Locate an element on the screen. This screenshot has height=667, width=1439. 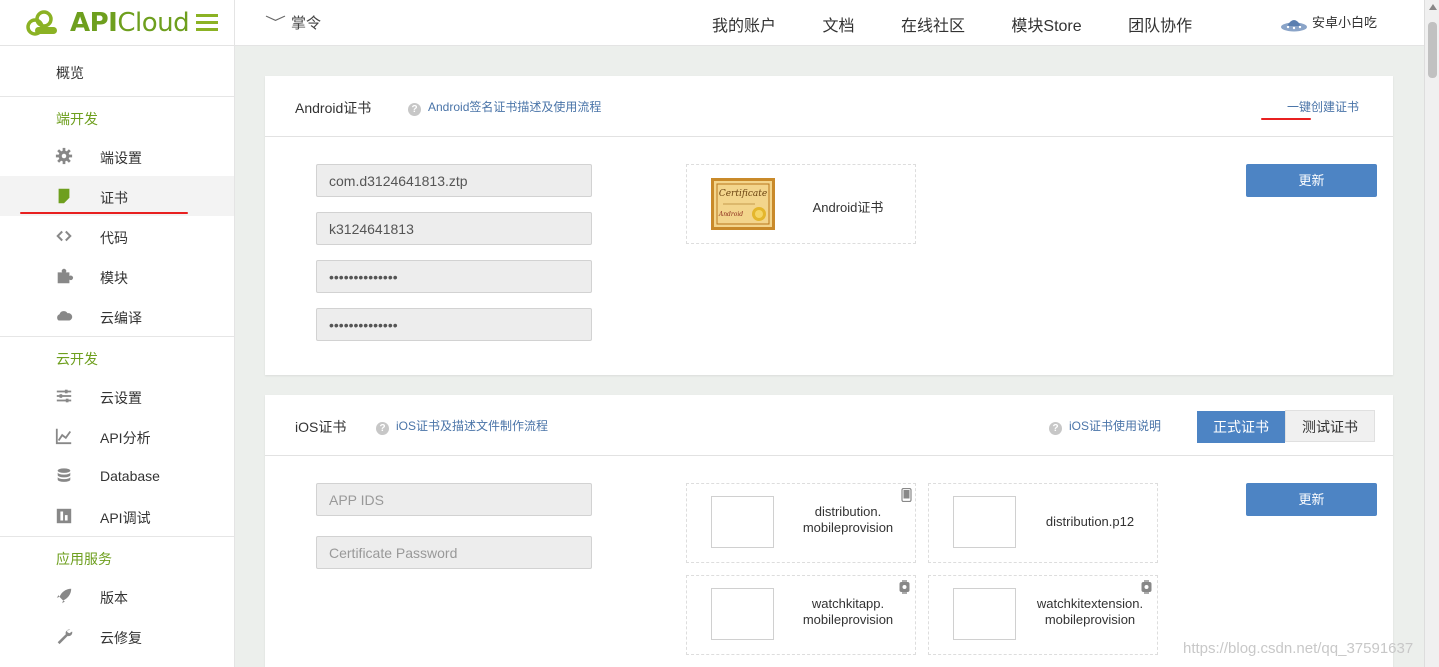
app-ids-input: APP IDS is located at coordinates (454, 499).